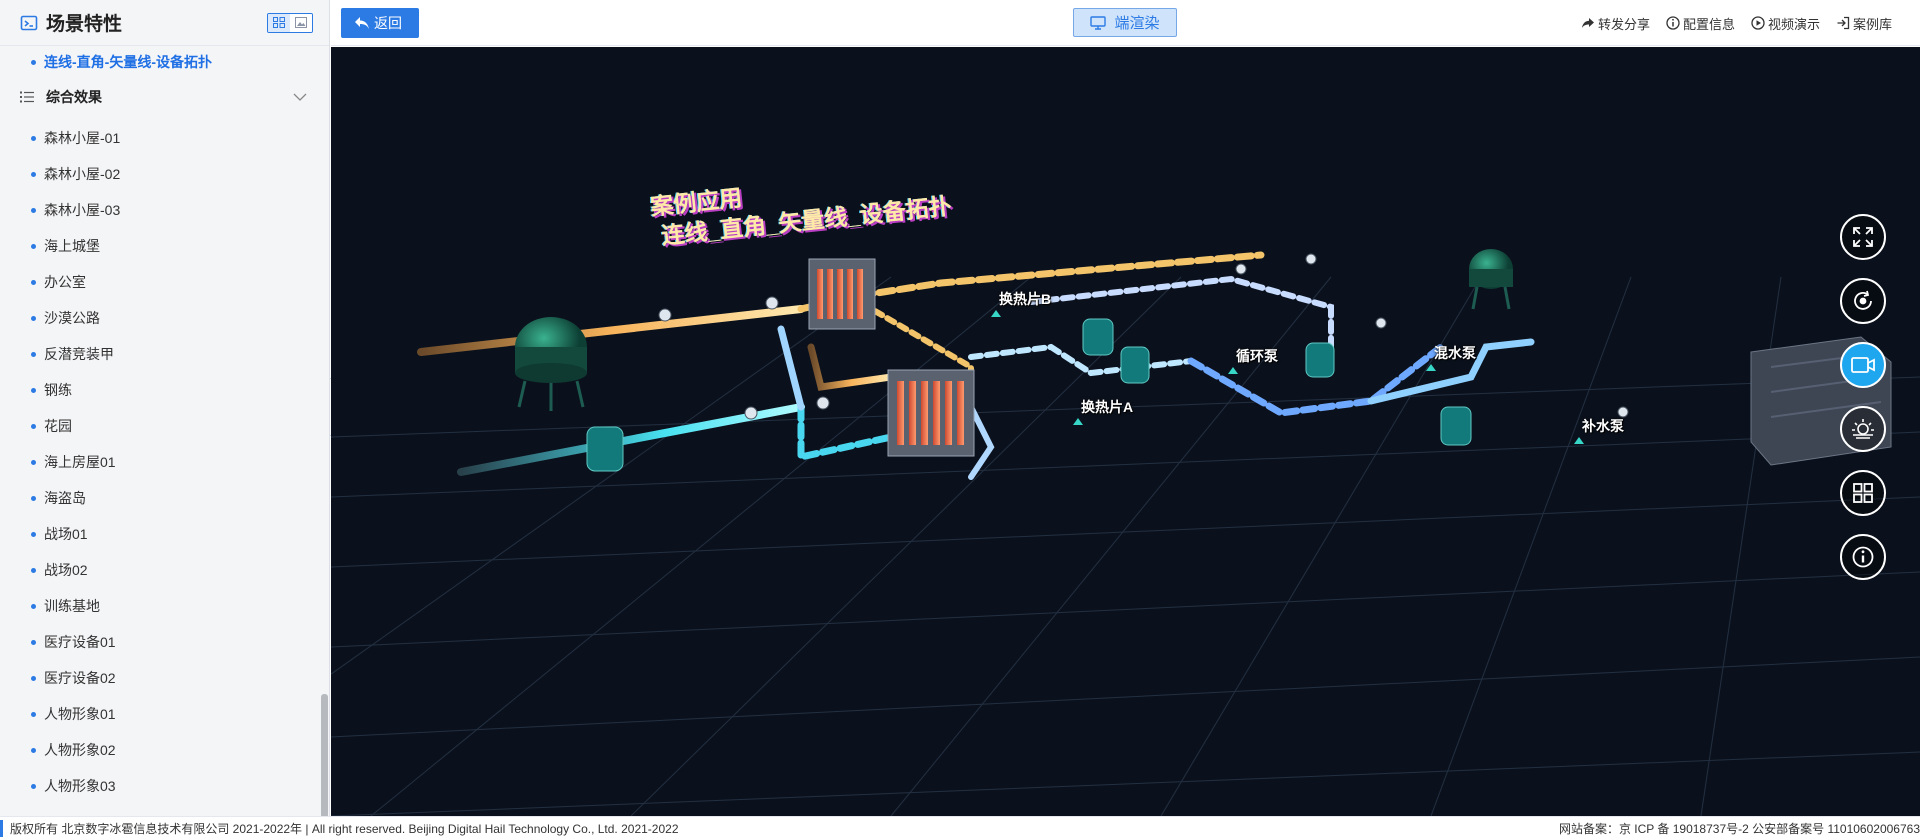  Describe the element at coordinates (1253, 361) in the screenshot. I see `label-circulation-pump: 循环泵` at that location.